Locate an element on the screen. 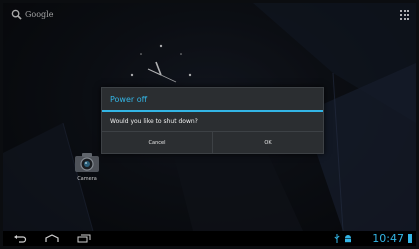 Image resolution: width=419 pixels, height=249 pixels. usb-icon is located at coordinates (337, 238).